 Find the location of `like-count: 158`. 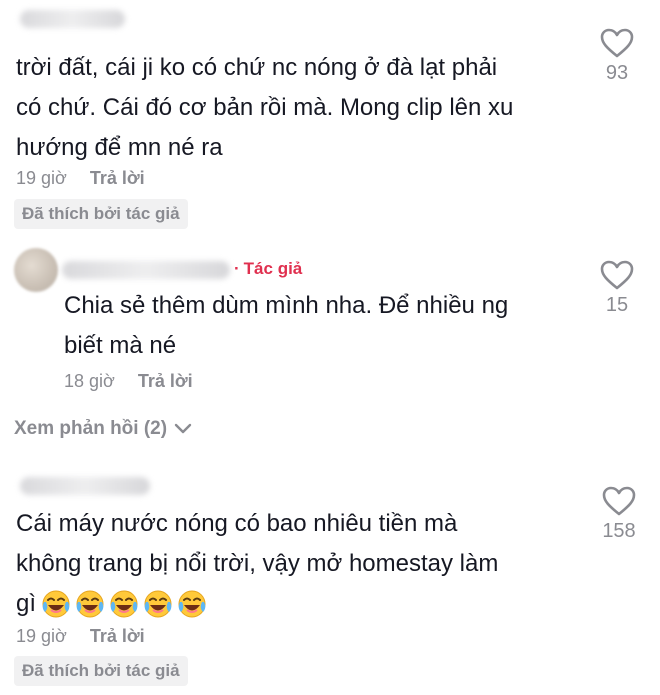

like-count: 158 is located at coordinates (619, 531).